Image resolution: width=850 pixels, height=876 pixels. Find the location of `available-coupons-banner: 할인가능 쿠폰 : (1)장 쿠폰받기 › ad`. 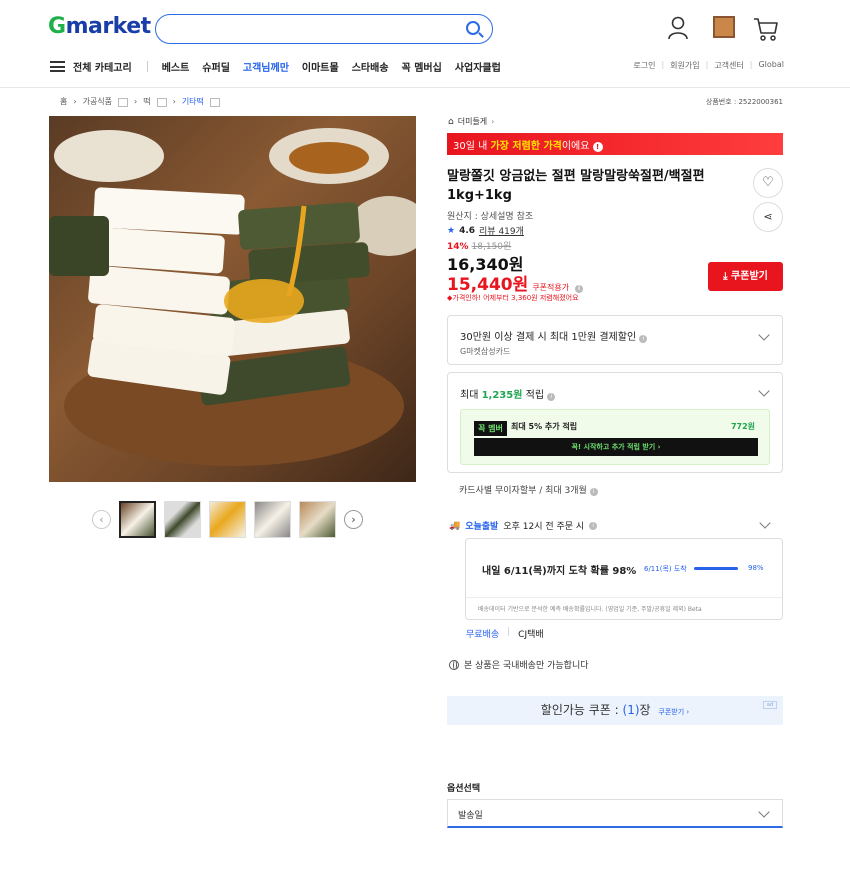

available-coupons-banner: 할인가능 쿠폰 : (1)장 쿠폰받기 › ad is located at coordinates (615, 710).